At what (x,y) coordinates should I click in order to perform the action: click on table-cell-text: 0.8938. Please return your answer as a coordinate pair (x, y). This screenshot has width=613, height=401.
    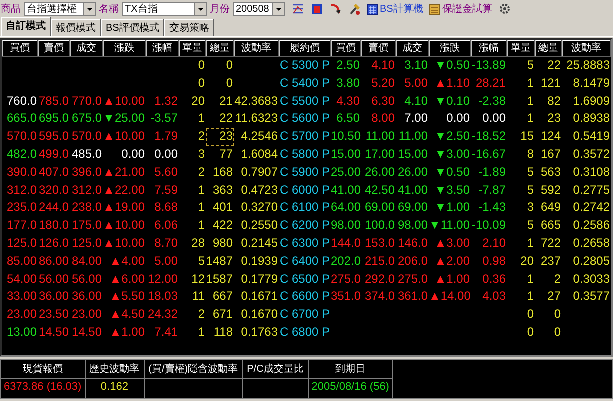
    Looking at the image, I should click on (591, 119).